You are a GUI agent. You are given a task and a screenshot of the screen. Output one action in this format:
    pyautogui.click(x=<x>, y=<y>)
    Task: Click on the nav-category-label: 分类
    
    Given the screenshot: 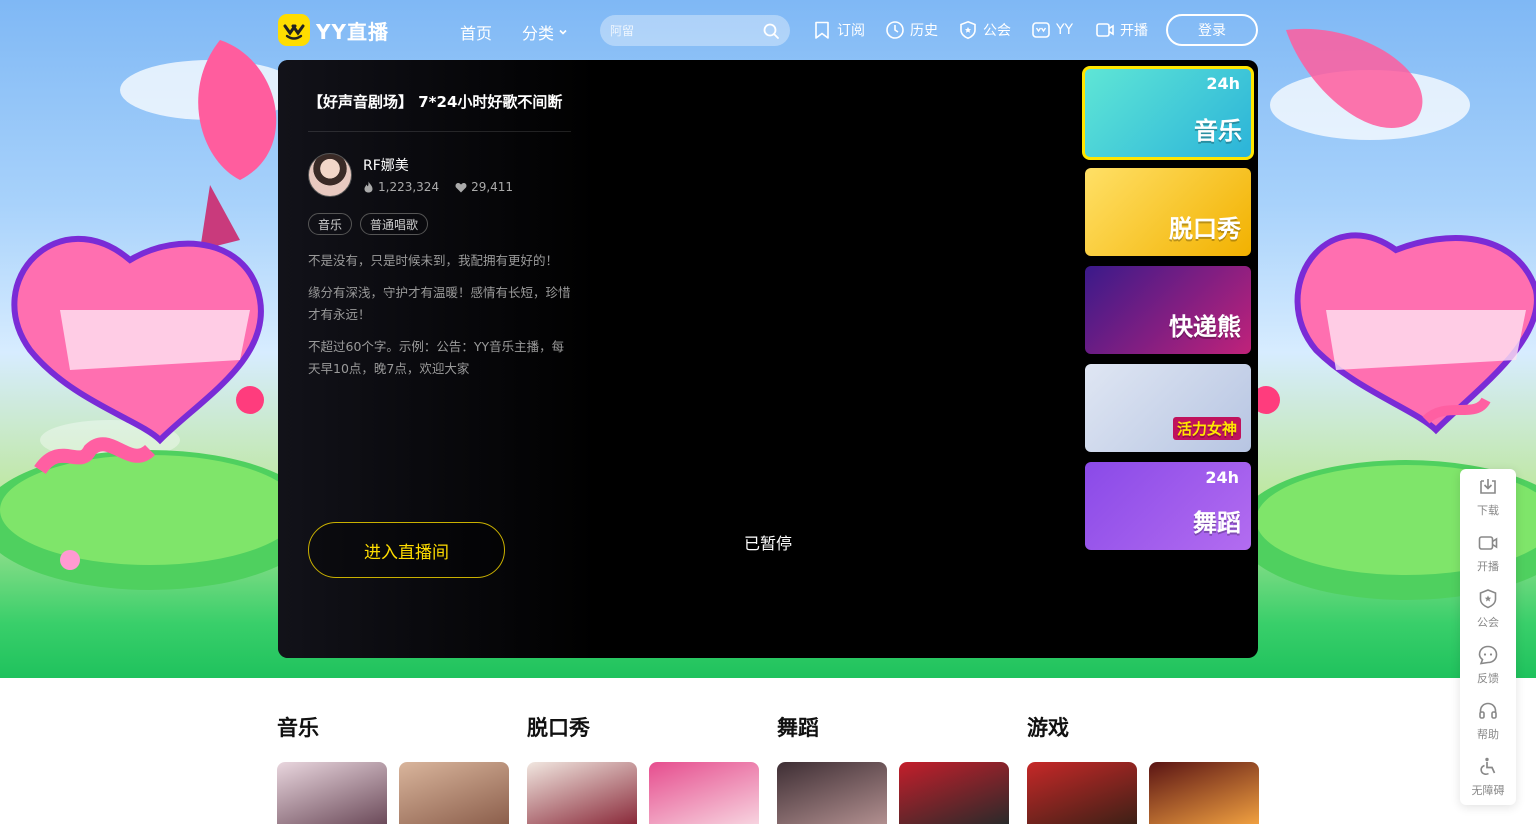 What is the action you would take?
    pyautogui.click(x=538, y=33)
    